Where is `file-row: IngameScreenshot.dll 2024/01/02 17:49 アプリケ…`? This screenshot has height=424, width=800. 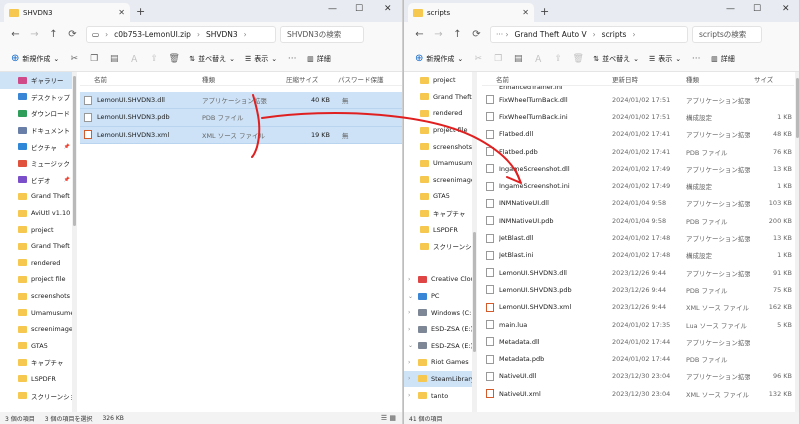 file-row: IngameScreenshot.dll 2024/01/02 17:49 アプリケ… is located at coordinates (638, 168).